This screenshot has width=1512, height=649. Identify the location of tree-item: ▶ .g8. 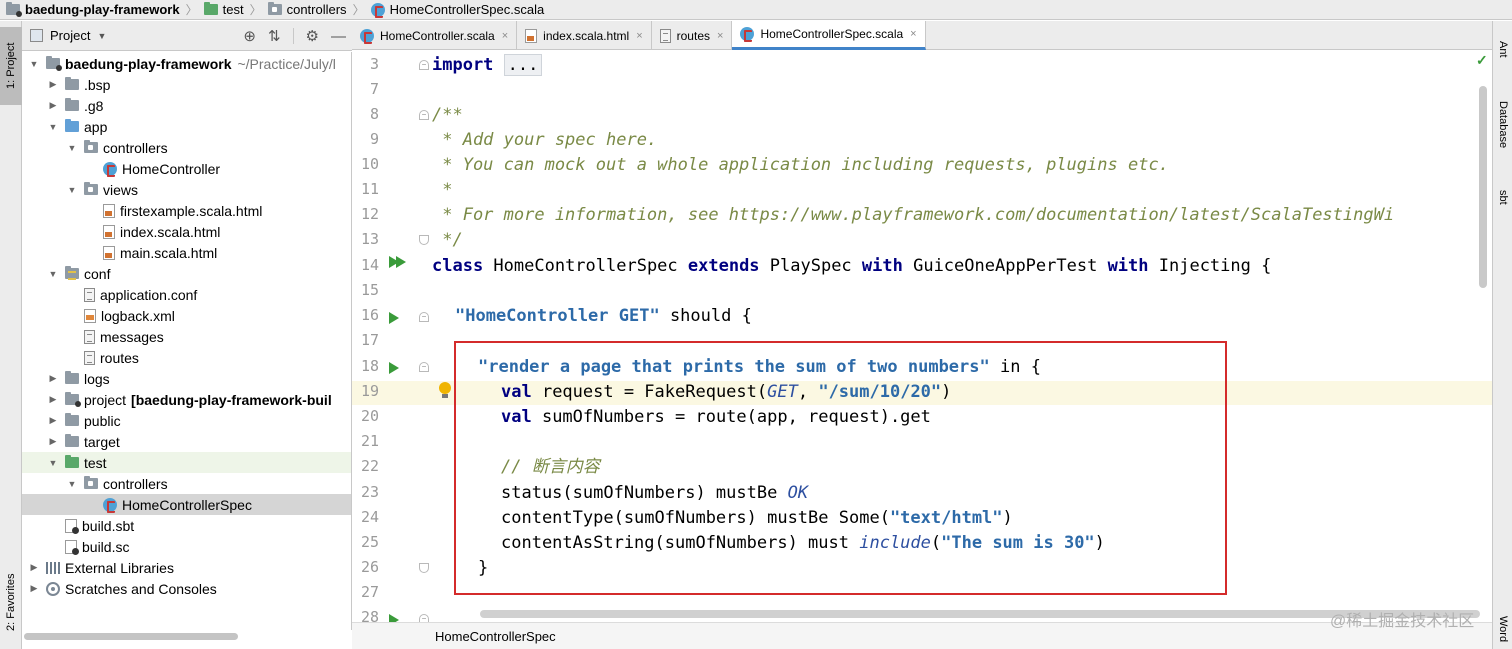
(186, 105).